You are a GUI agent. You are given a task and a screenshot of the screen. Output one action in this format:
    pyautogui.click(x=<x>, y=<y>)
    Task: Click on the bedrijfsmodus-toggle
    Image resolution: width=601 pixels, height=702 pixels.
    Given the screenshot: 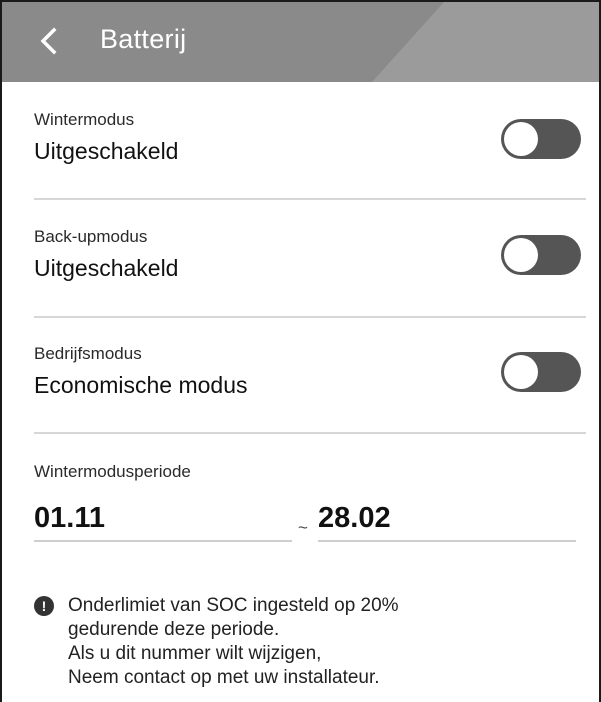 What is the action you would take?
    pyautogui.click(x=541, y=372)
    